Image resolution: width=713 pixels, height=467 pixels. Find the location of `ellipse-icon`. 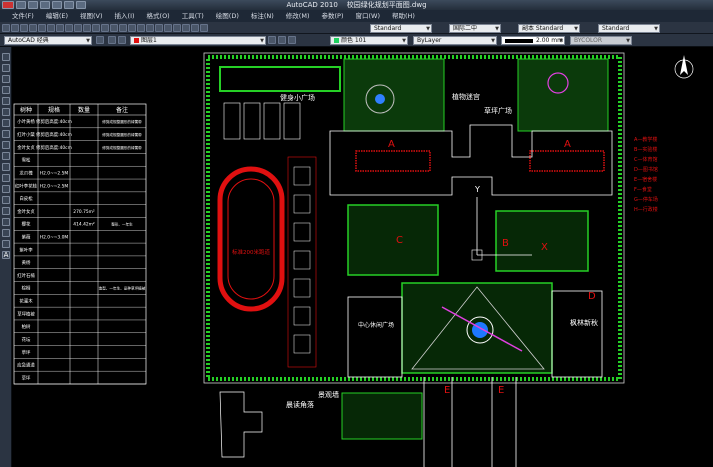

ellipse-icon is located at coordinates (6, 156).